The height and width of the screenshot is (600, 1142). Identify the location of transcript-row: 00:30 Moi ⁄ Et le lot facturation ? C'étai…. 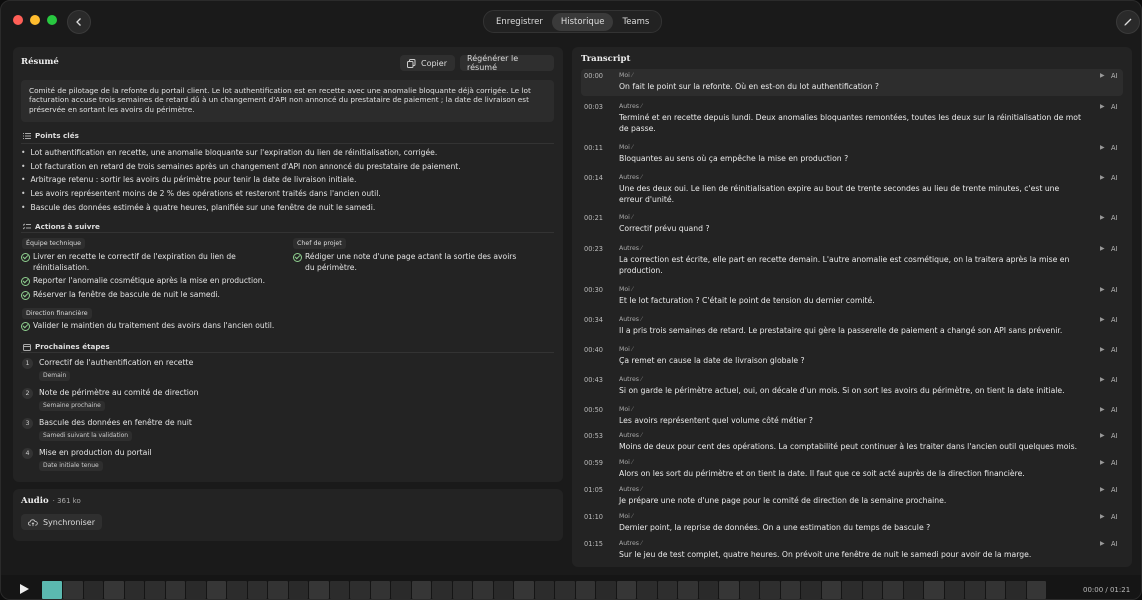
(852, 296).